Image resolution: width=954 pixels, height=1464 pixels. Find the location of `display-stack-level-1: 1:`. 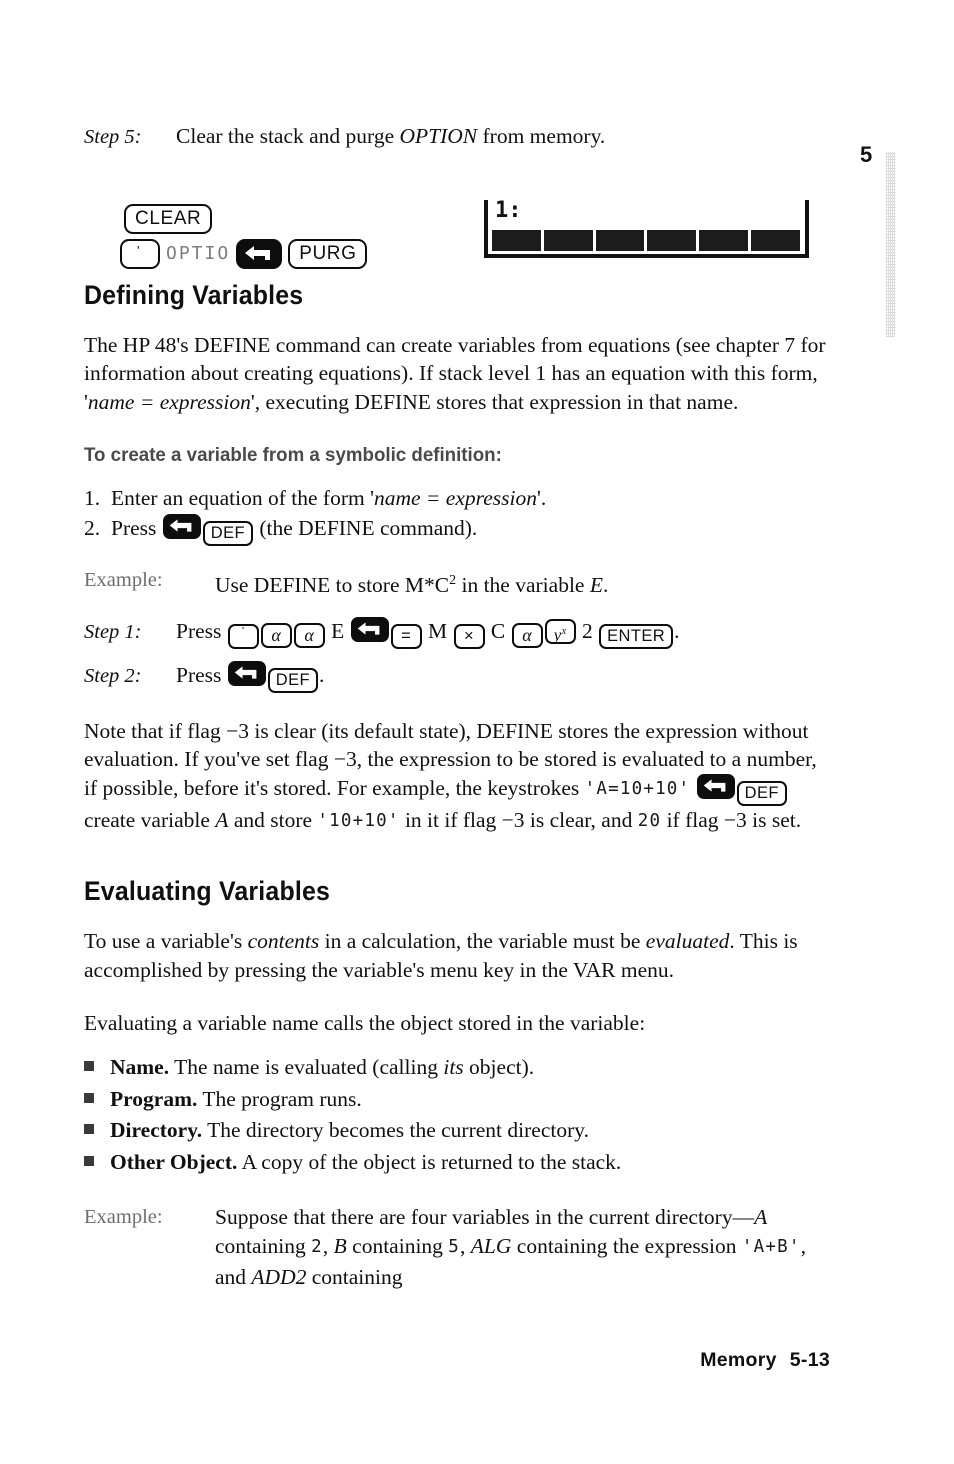

display-stack-level-1: 1: is located at coordinates (508, 210).